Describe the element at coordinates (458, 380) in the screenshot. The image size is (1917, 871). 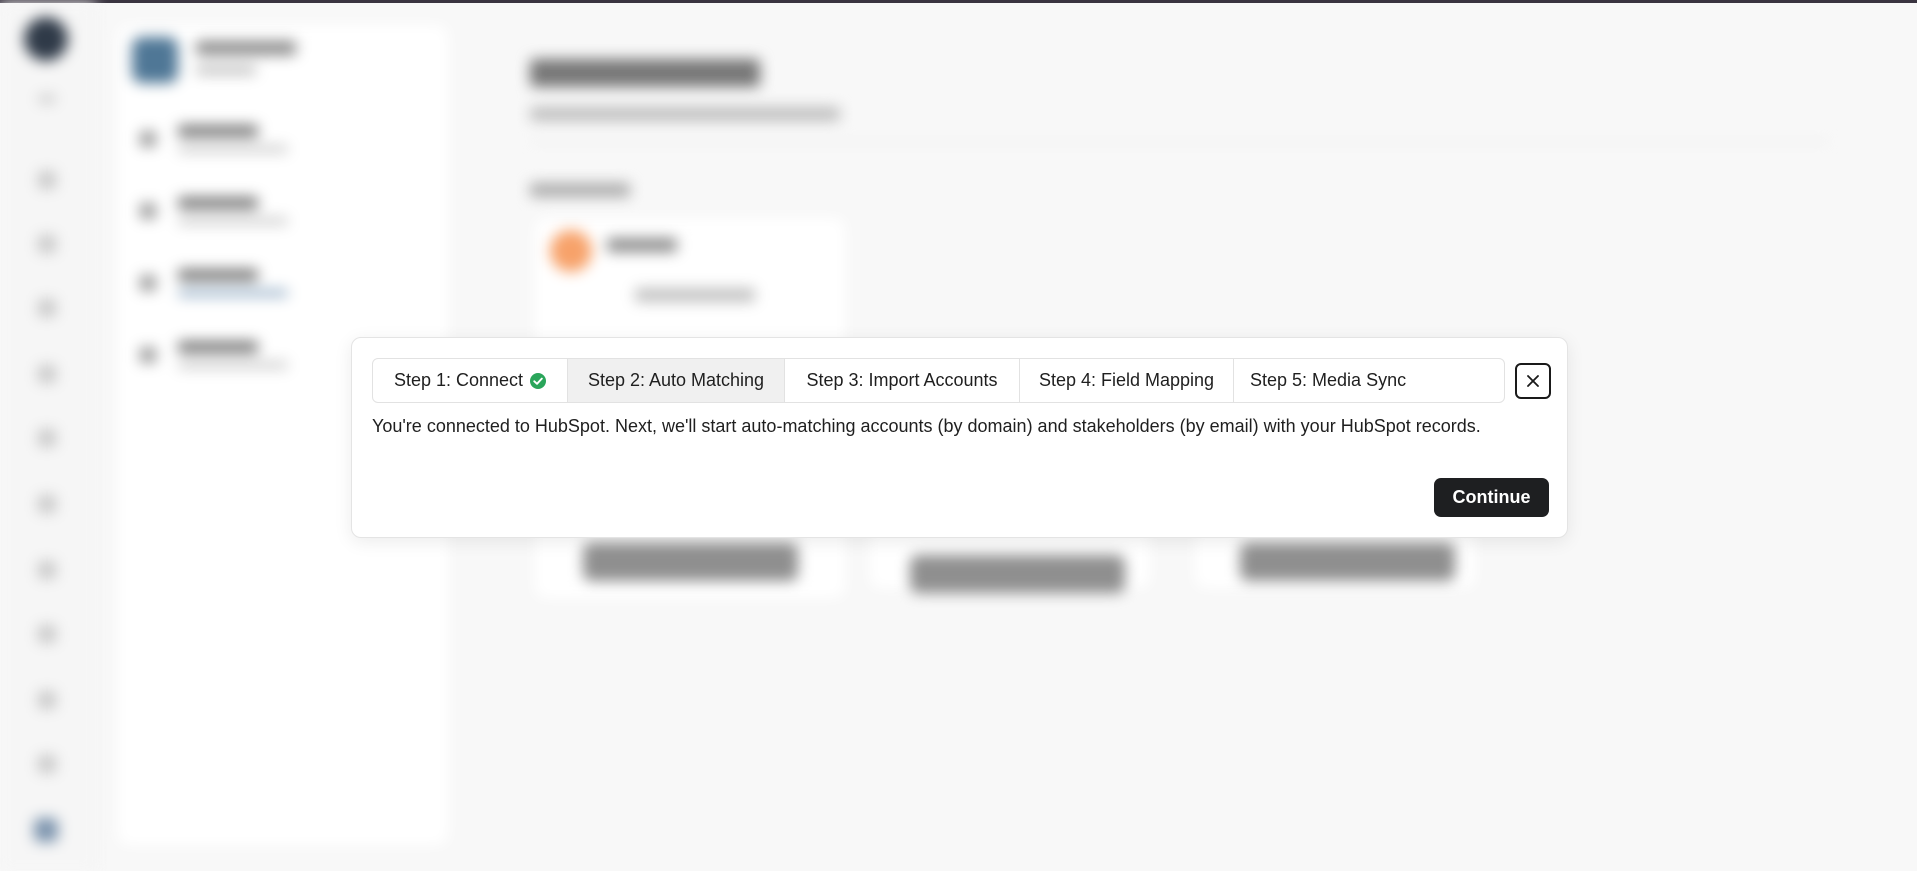
I see `step-label: Step 1: Connect` at that location.